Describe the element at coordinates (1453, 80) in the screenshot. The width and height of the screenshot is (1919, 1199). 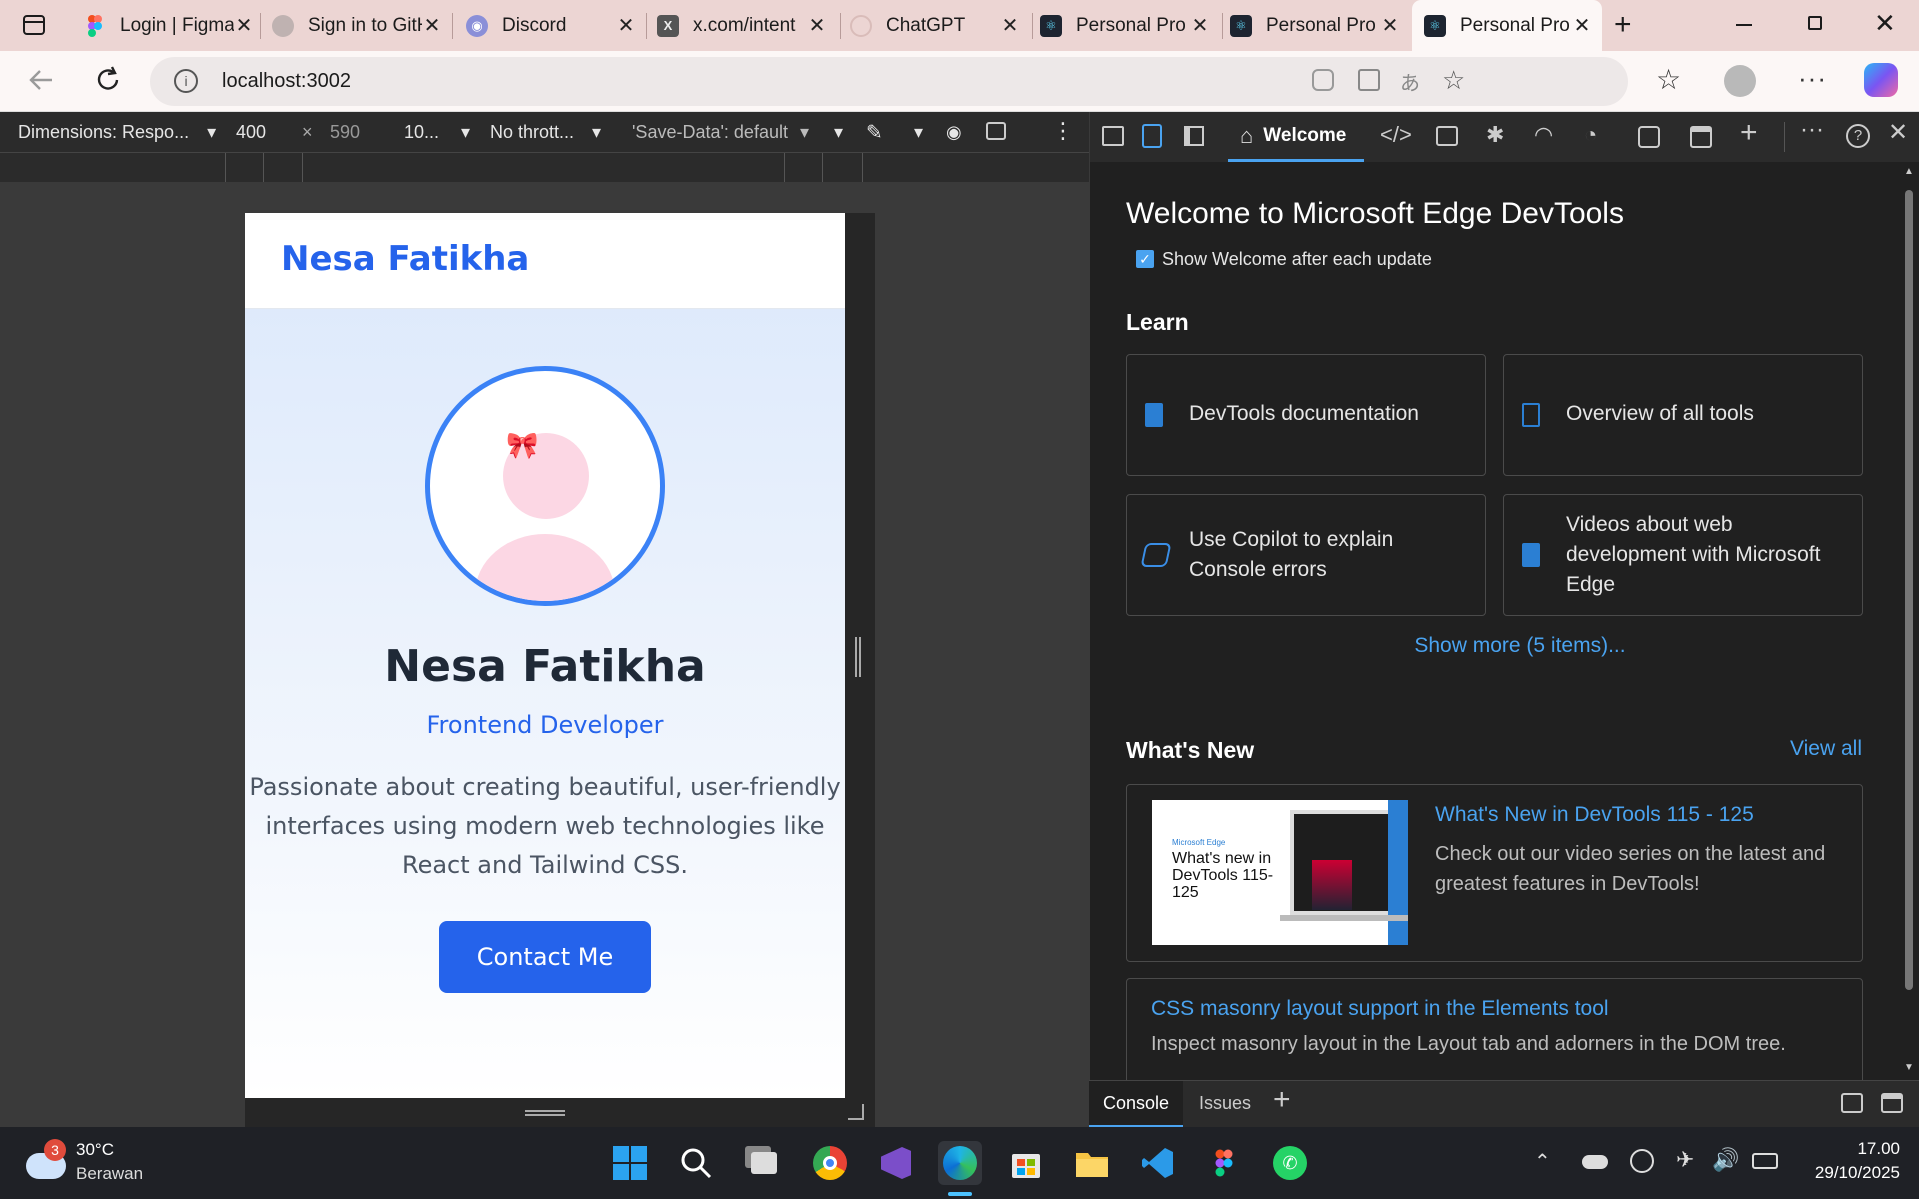
I see `favorite-star-icon: ☆` at that location.